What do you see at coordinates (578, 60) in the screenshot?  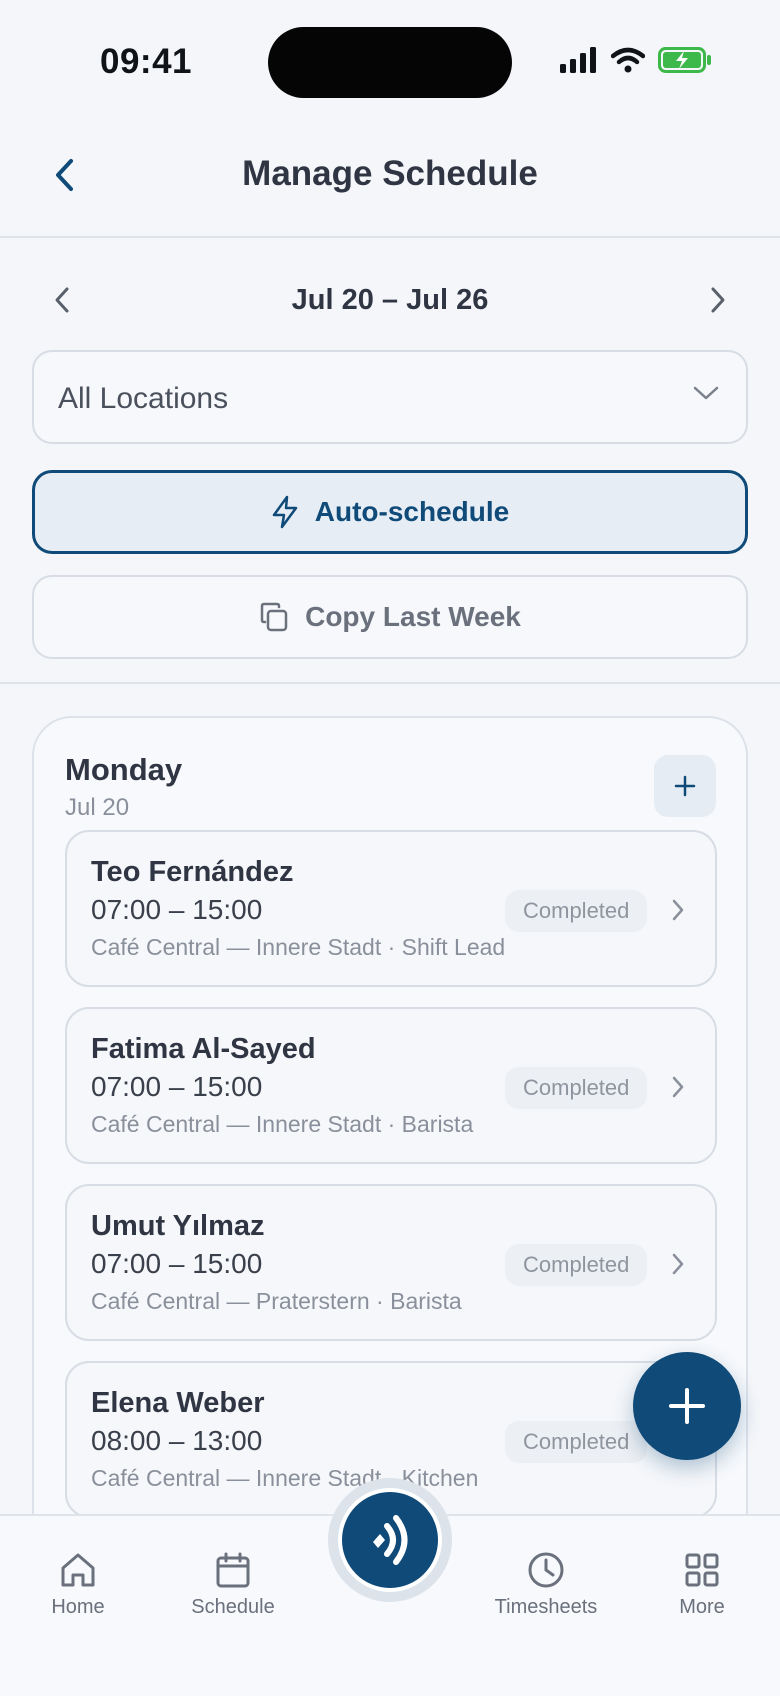 I see `signal-icon` at bounding box center [578, 60].